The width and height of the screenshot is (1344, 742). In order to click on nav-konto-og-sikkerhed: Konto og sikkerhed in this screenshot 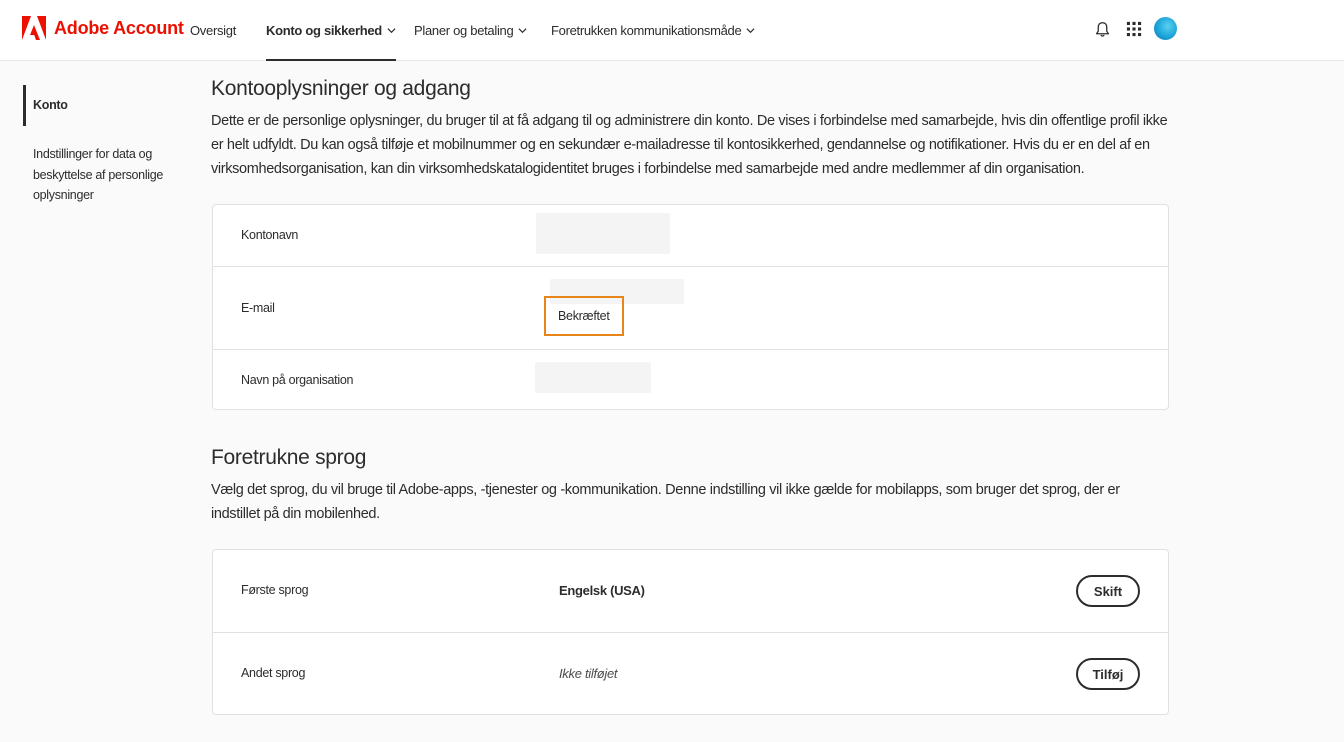, I will do `click(331, 30)`.